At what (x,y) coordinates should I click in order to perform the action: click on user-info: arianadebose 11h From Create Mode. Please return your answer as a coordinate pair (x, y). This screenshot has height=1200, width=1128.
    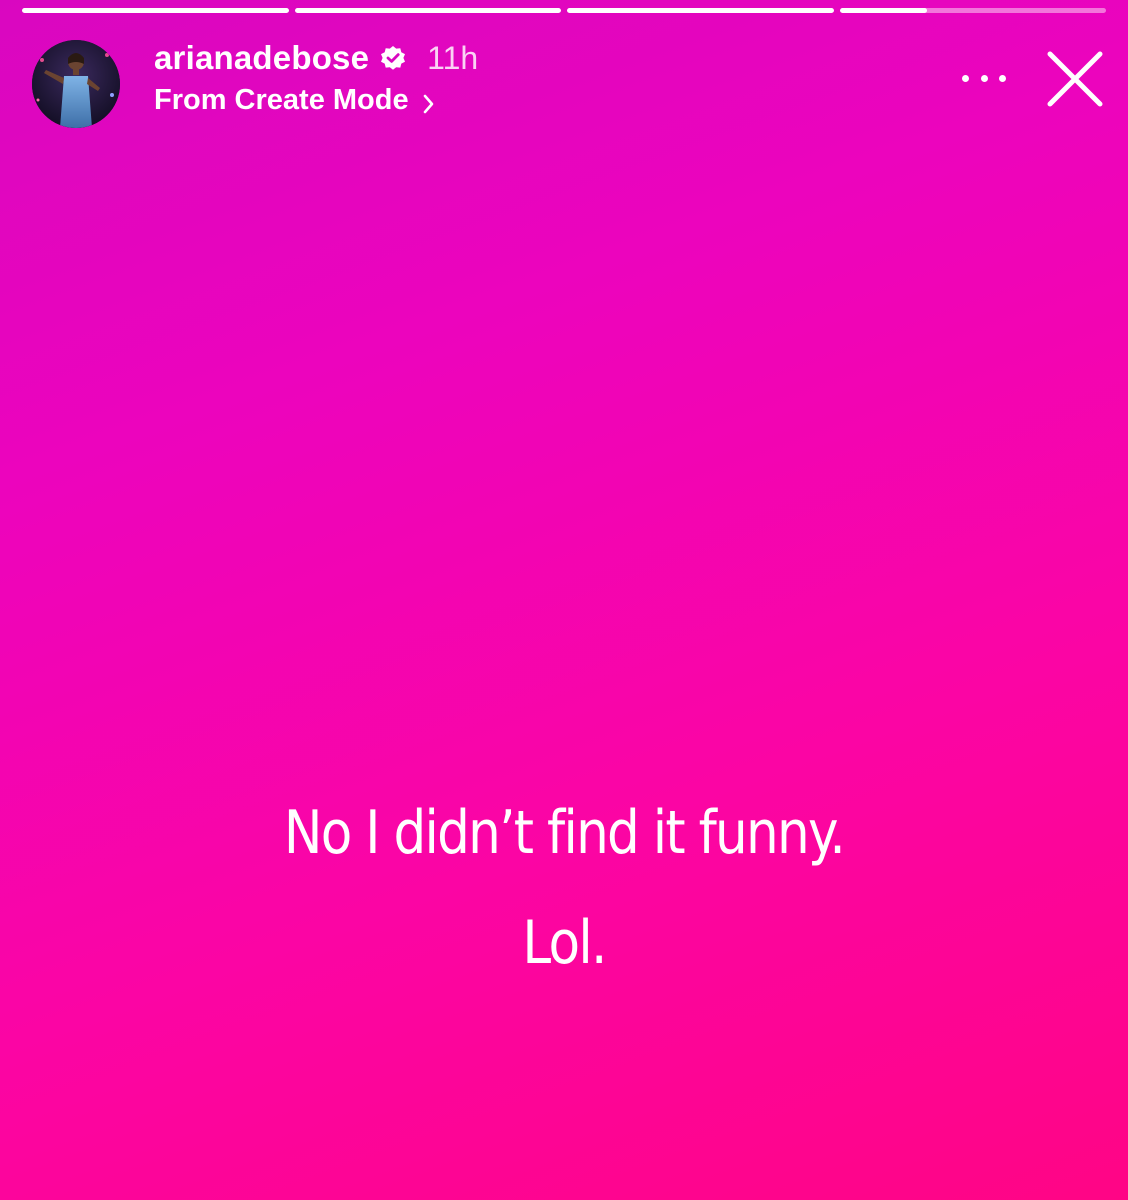
    Looking at the image, I should click on (316, 77).